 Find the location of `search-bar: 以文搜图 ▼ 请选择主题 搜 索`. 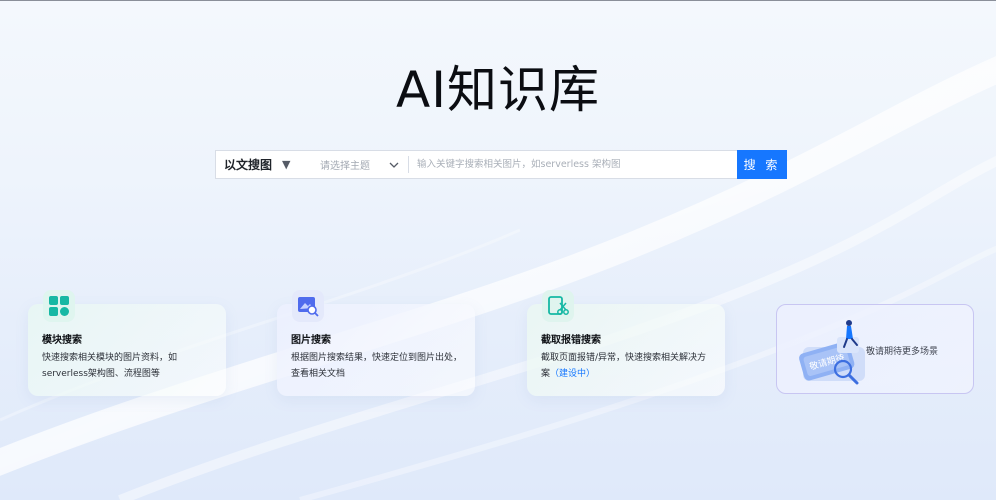

search-bar: 以文搜图 ▼ 请选择主题 搜 索 is located at coordinates (501, 164).